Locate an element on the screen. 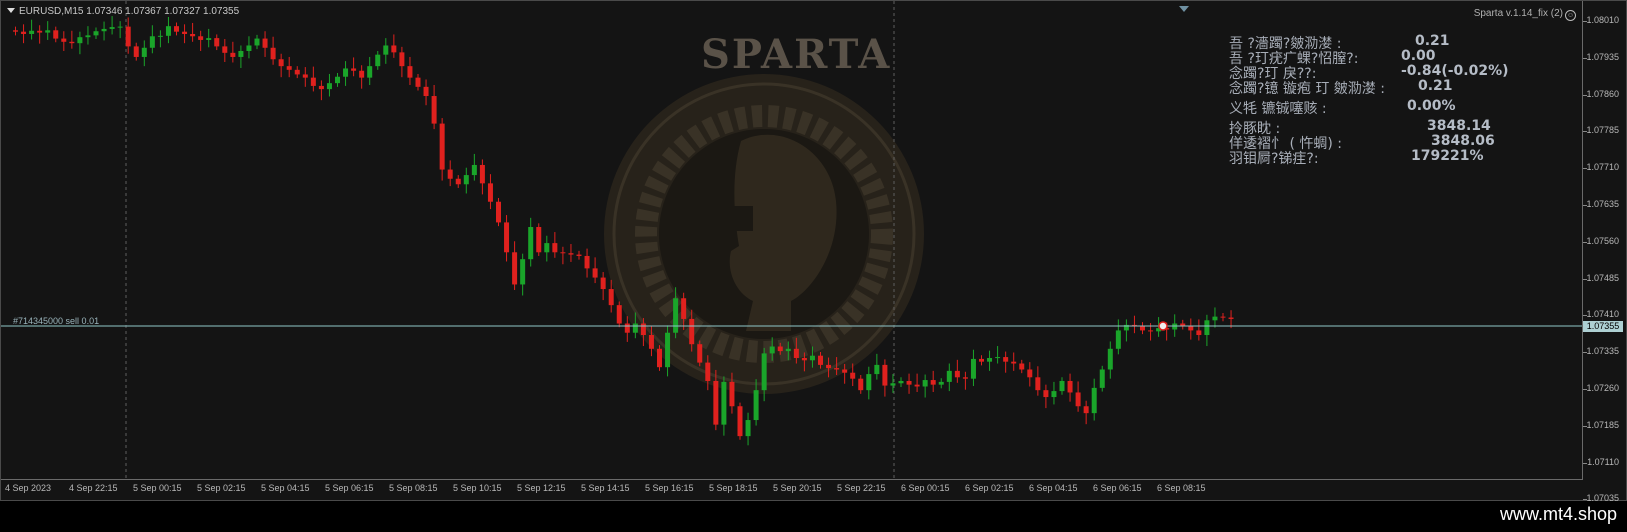 The height and width of the screenshot is (532, 1627). footer-site: www.mt4.shop is located at coordinates (1558, 514).